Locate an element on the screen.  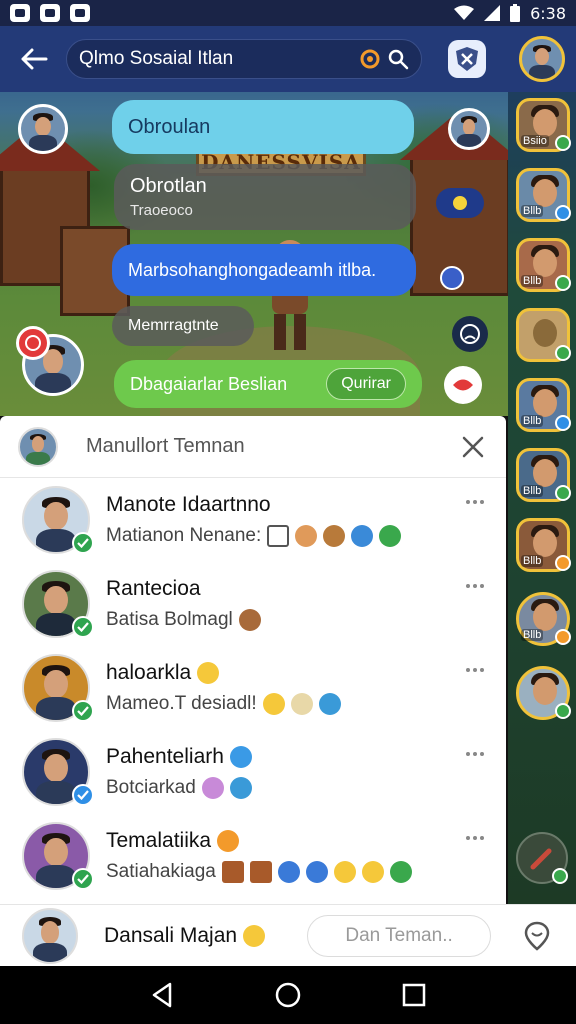
profile-avatar-button is located at coordinates (542, 59).